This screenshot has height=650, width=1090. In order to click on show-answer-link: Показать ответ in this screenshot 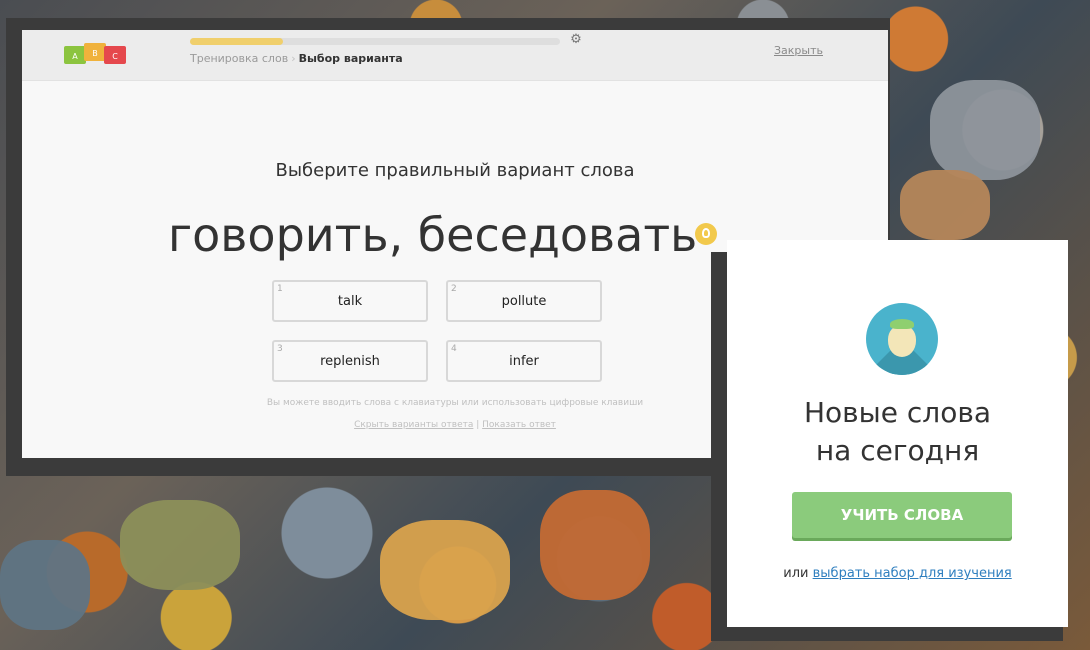, I will do `click(519, 425)`.